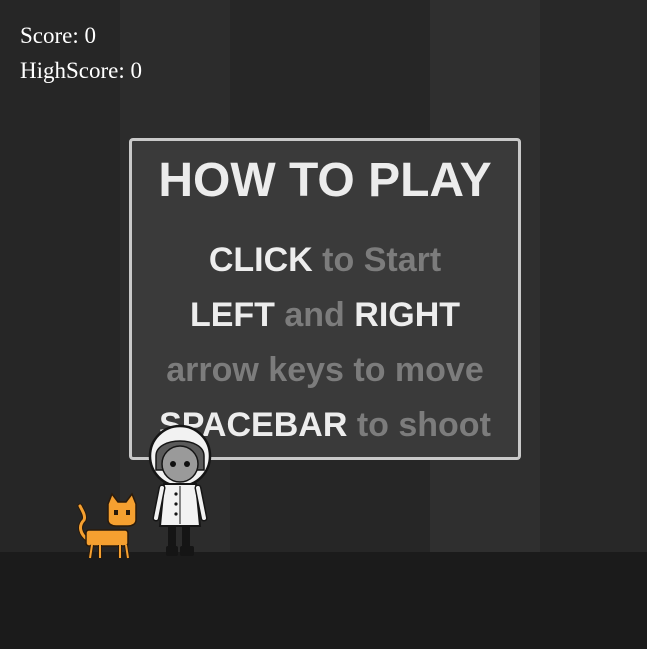  Describe the element at coordinates (593, 280) in the screenshot. I see `background-stripe` at that location.